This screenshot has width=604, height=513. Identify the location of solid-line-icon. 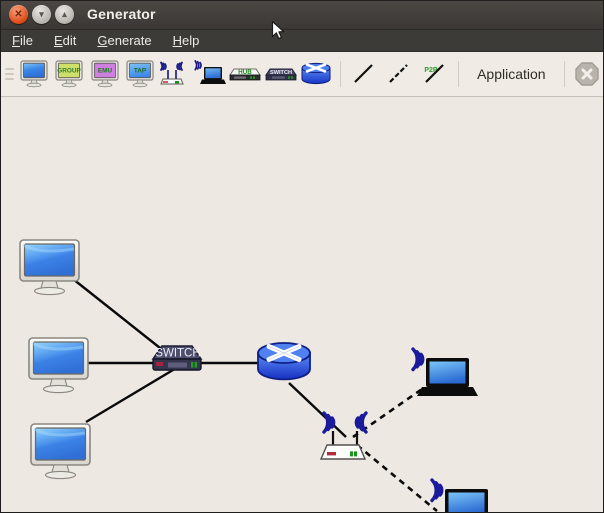
(363, 73).